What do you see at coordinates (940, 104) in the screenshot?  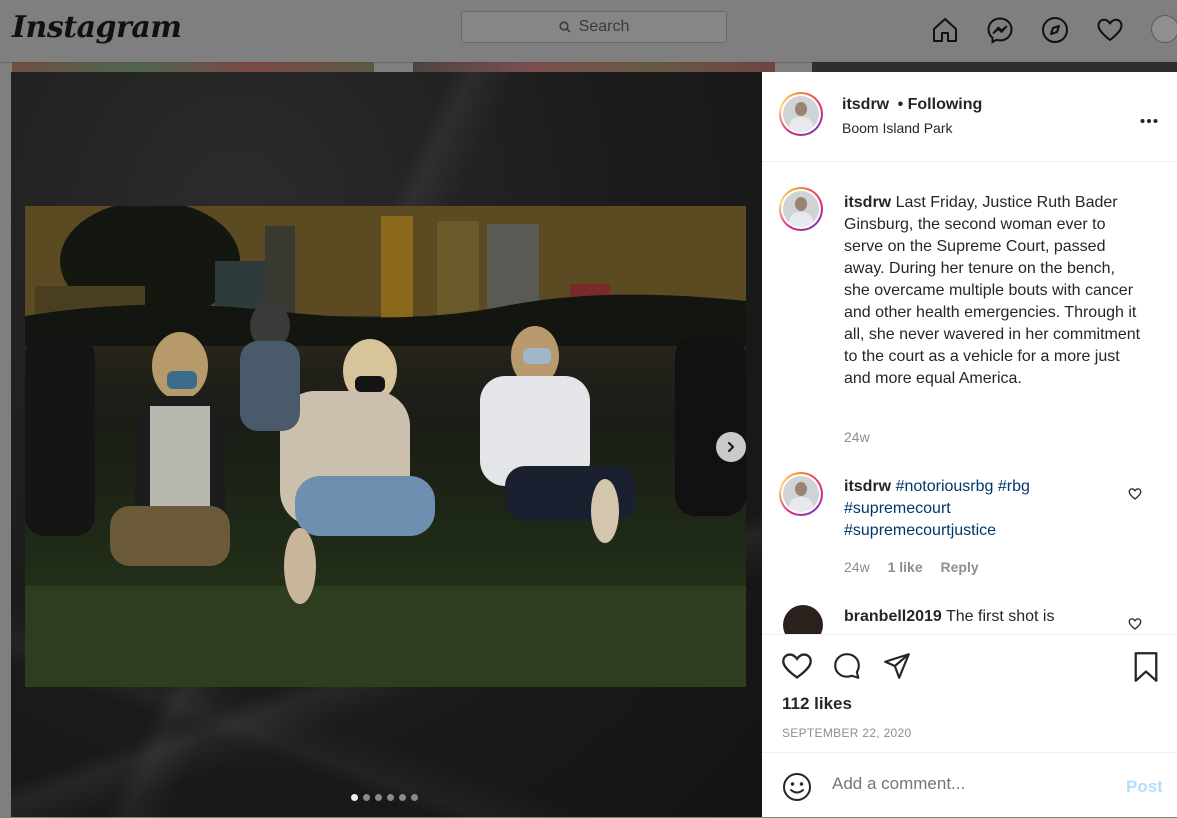 I see `following-label: • Following` at bounding box center [940, 104].